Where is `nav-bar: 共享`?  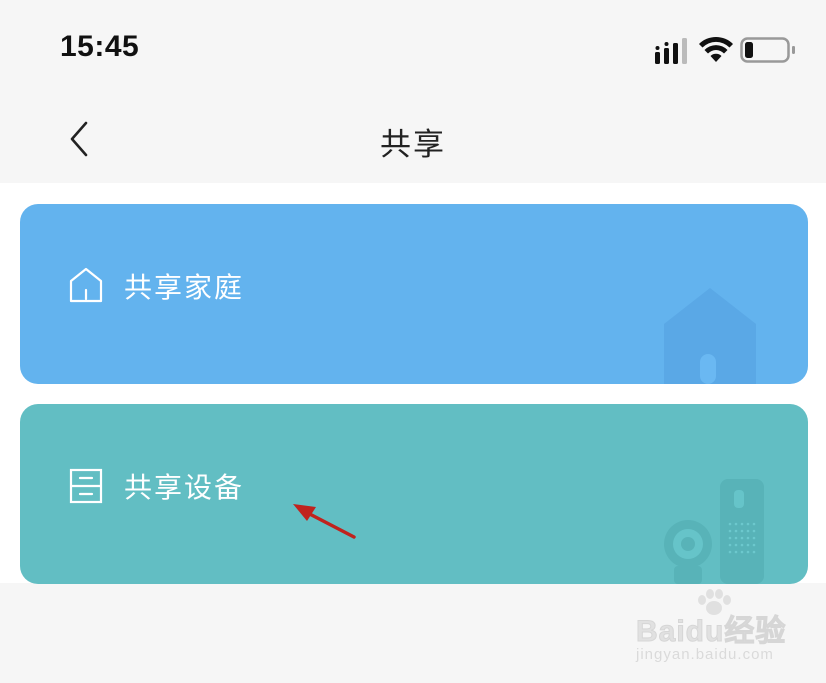 nav-bar: 共享 is located at coordinates (413, 139).